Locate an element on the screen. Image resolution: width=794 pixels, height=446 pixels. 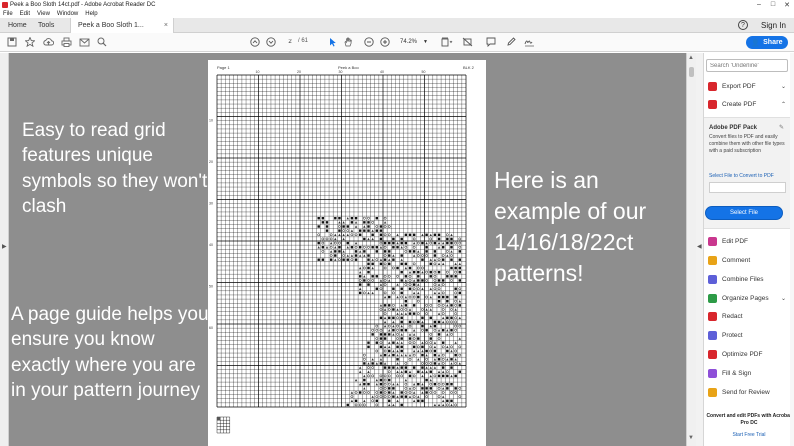
tool-export-pdf: Export PDF ⌄ is located at coordinates (748, 86).